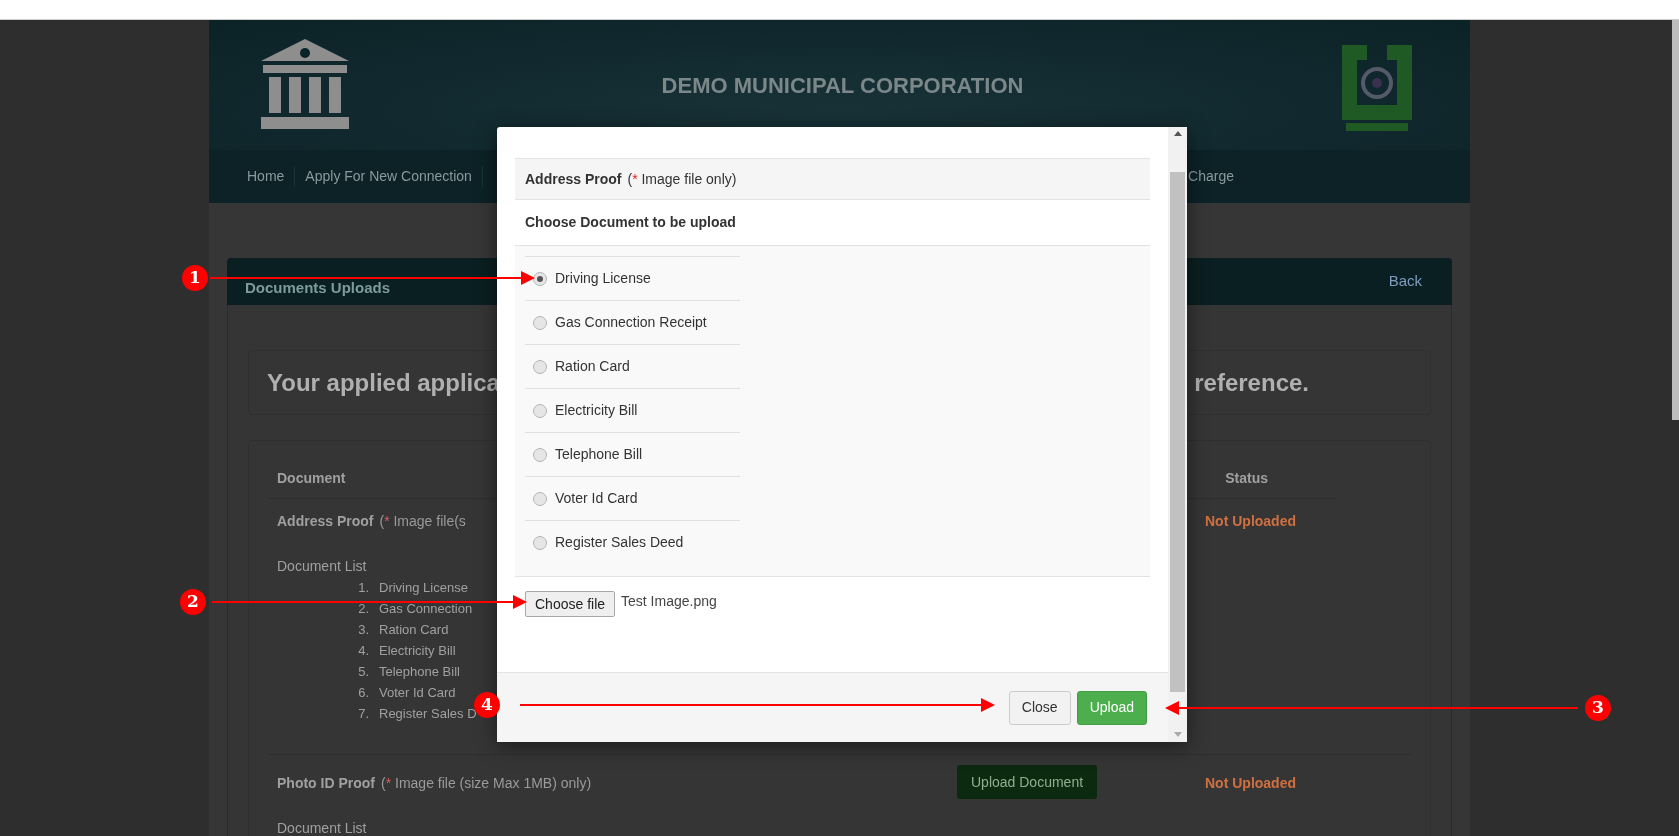 This screenshot has width=1679, height=836. Describe the element at coordinates (363, 630) in the screenshot. I see `list-number: 3.` at that location.